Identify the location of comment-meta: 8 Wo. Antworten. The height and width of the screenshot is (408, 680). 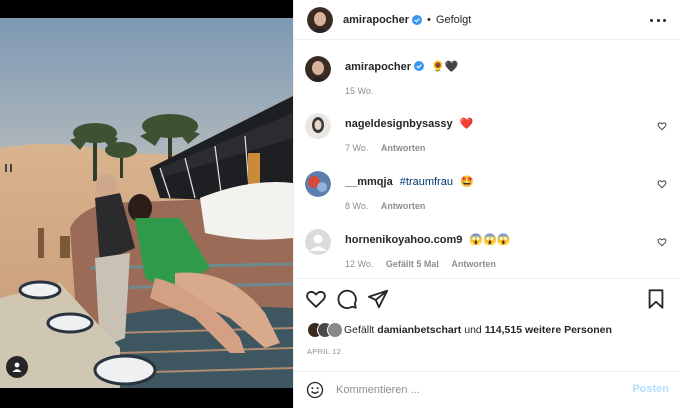
(390, 206).